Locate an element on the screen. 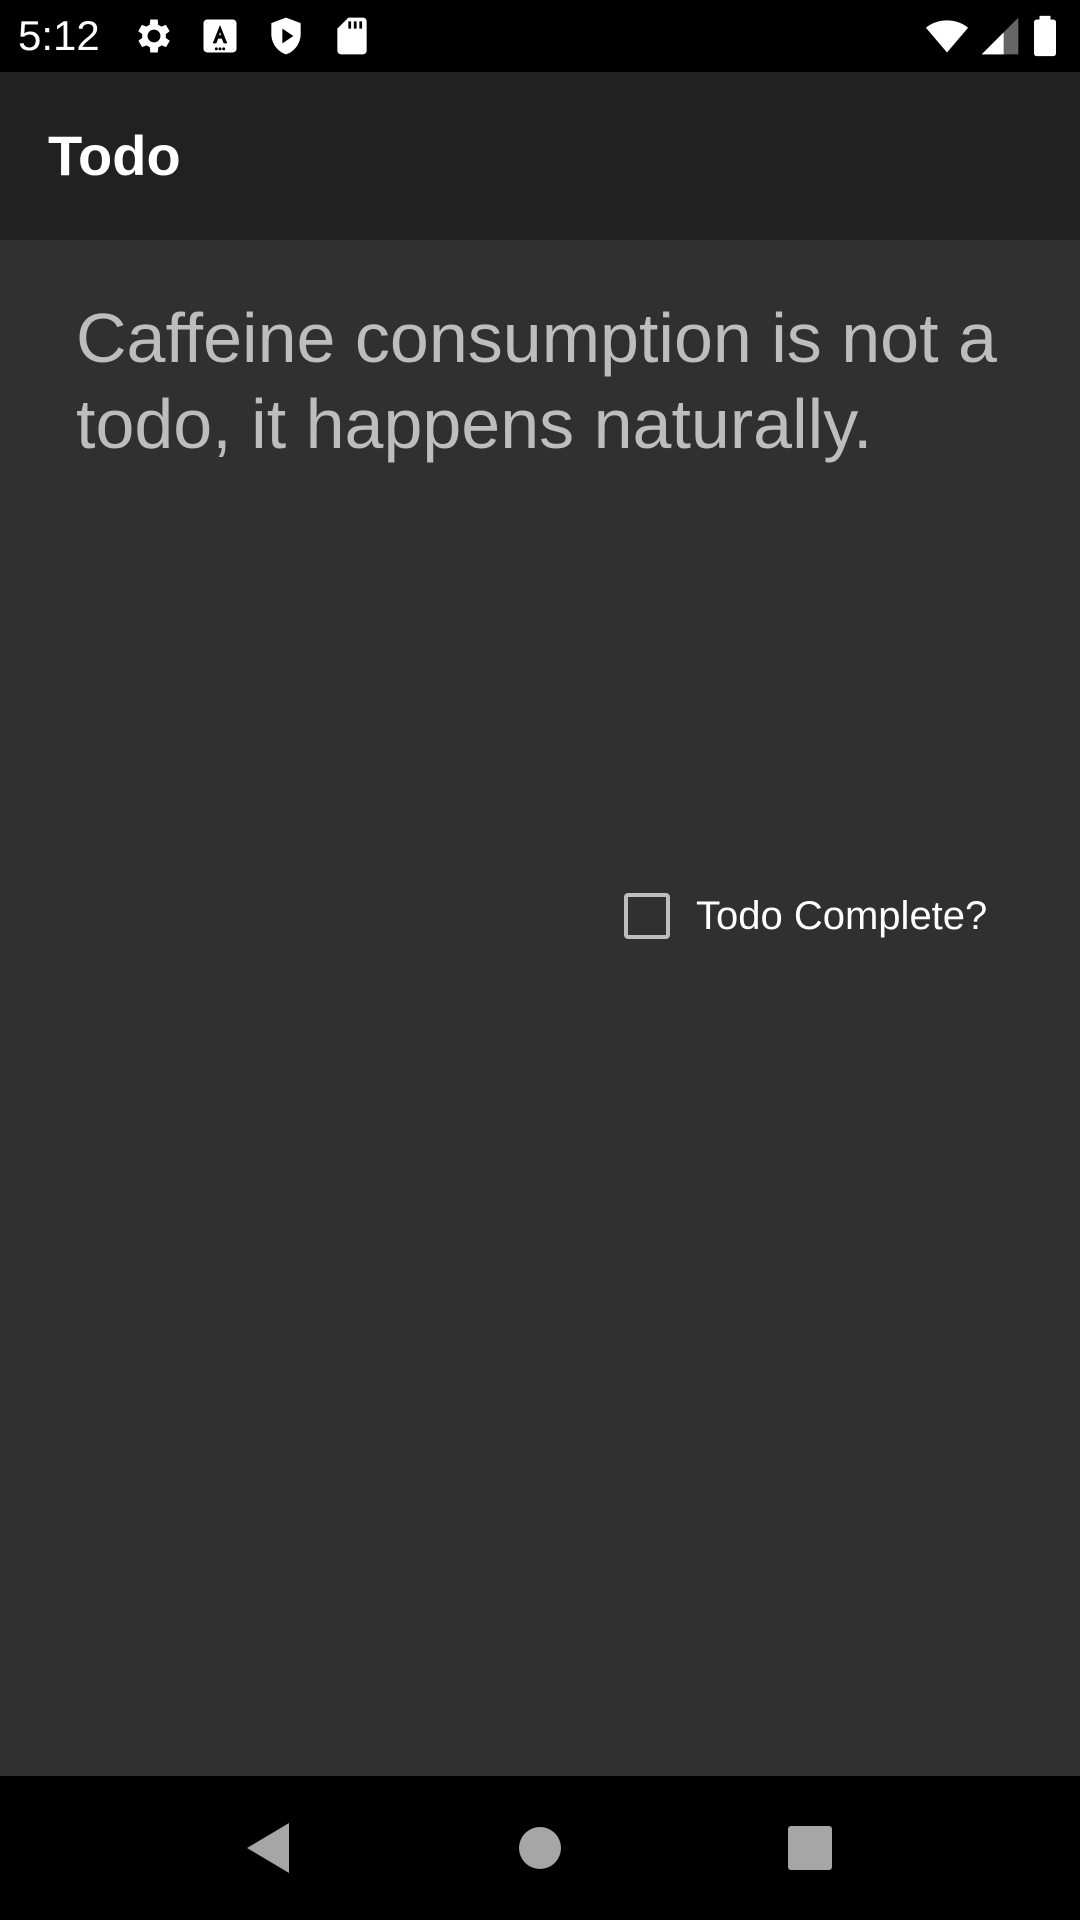  recents-button is located at coordinates (810, 1848).